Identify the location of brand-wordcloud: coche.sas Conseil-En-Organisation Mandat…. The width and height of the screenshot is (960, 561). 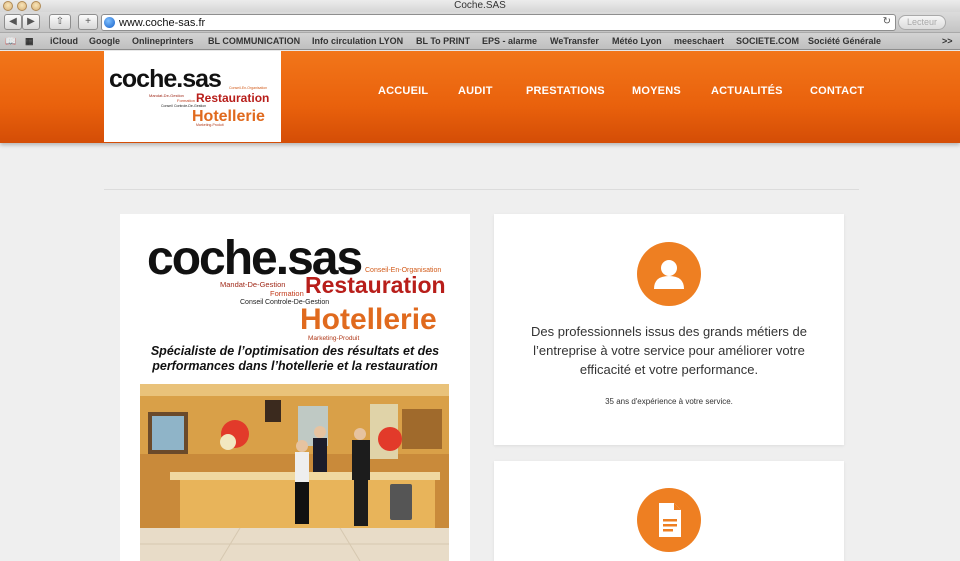
(296, 287).